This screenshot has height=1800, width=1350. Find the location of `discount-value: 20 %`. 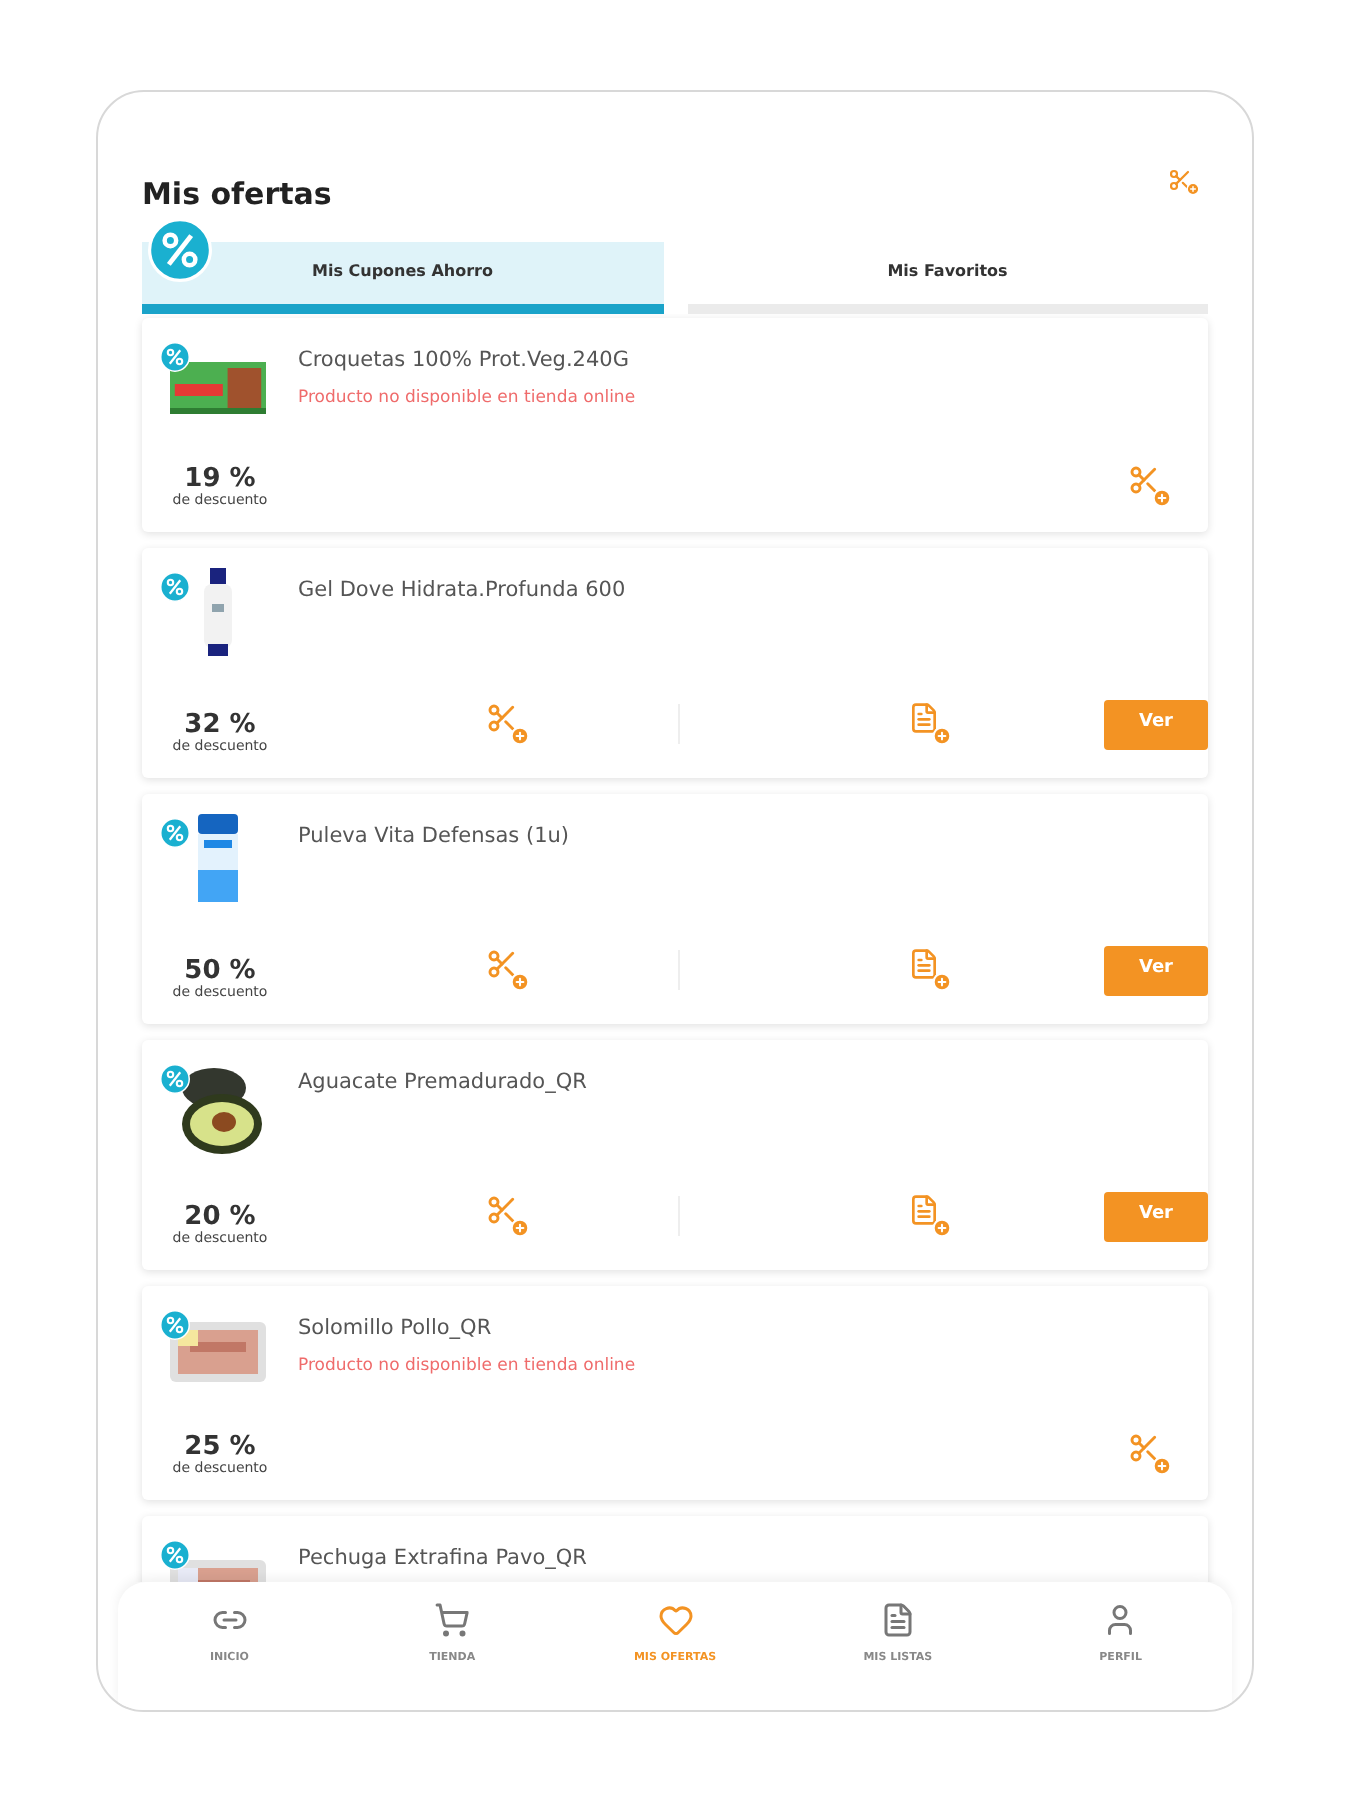

discount-value: 20 % is located at coordinates (220, 1216).